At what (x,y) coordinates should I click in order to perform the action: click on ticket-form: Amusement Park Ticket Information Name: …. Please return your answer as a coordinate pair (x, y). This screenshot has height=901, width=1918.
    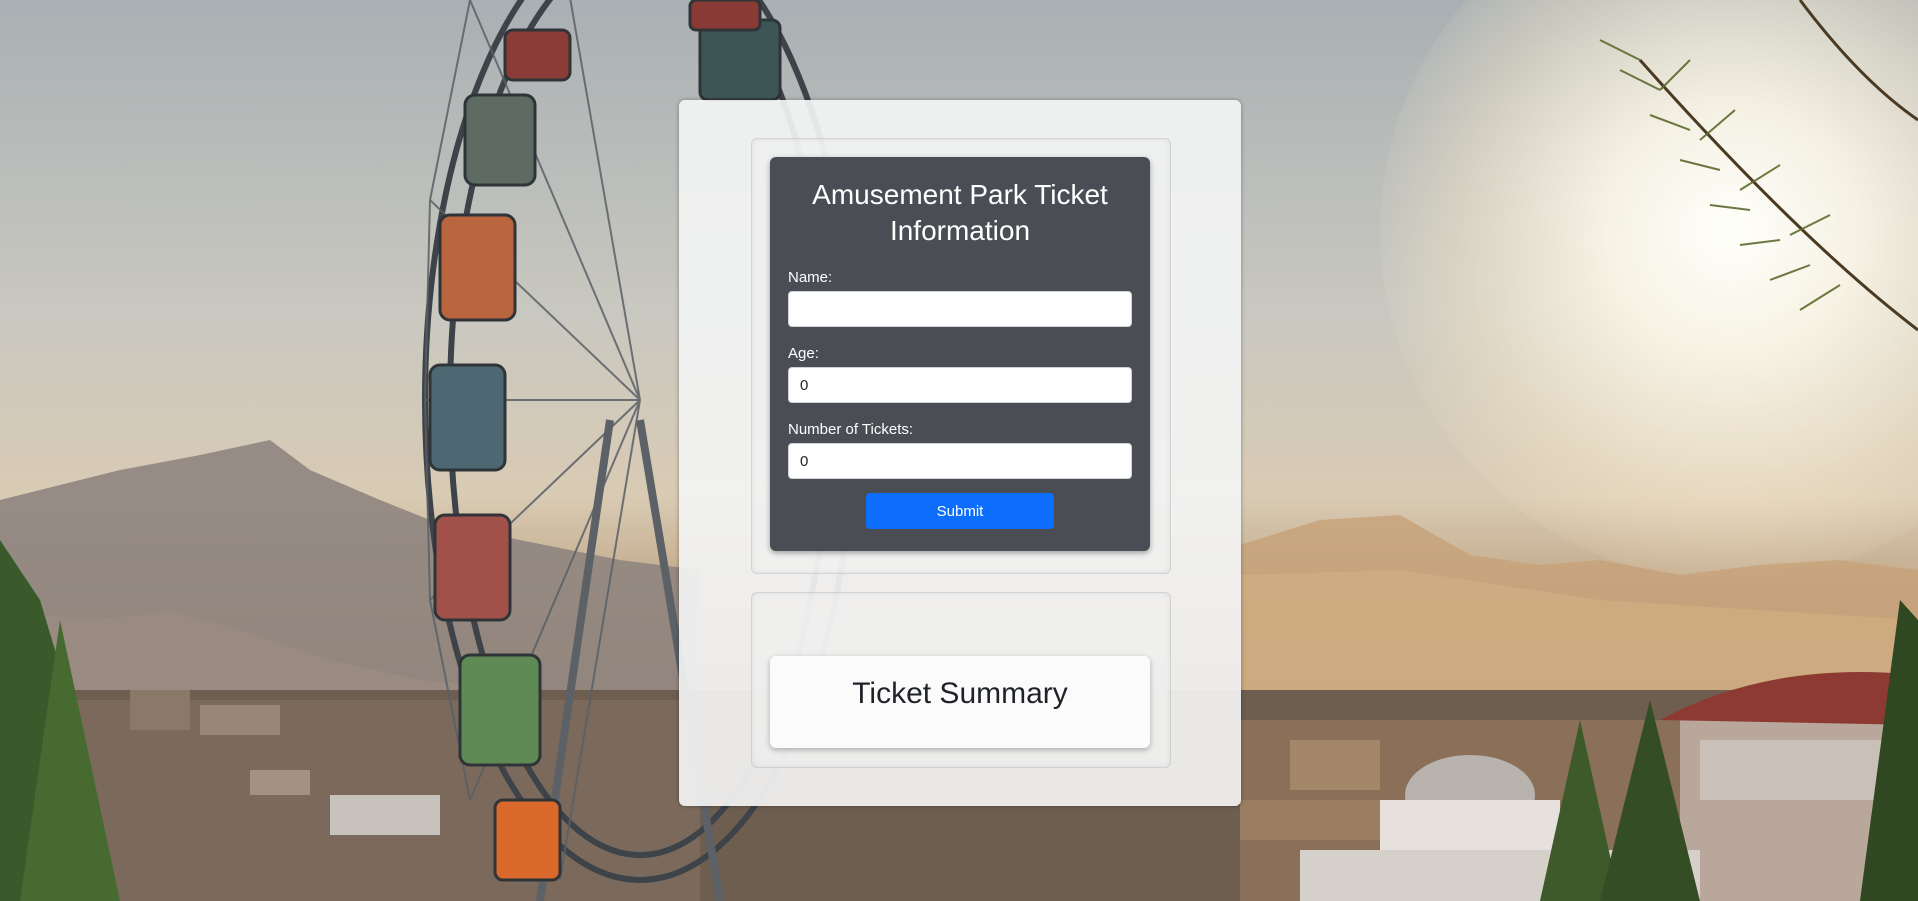
    Looking at the image, I should click on (960, 354).